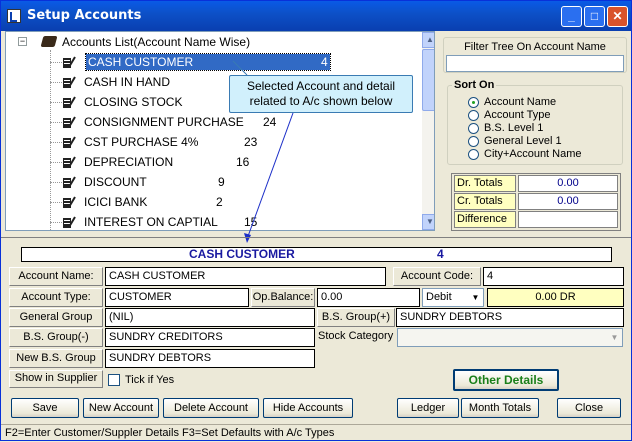  What do you see at coordinates (520, 102) in the screenshot?
I see `sort-option-label: Account Name` at bounding box center [520, 102].